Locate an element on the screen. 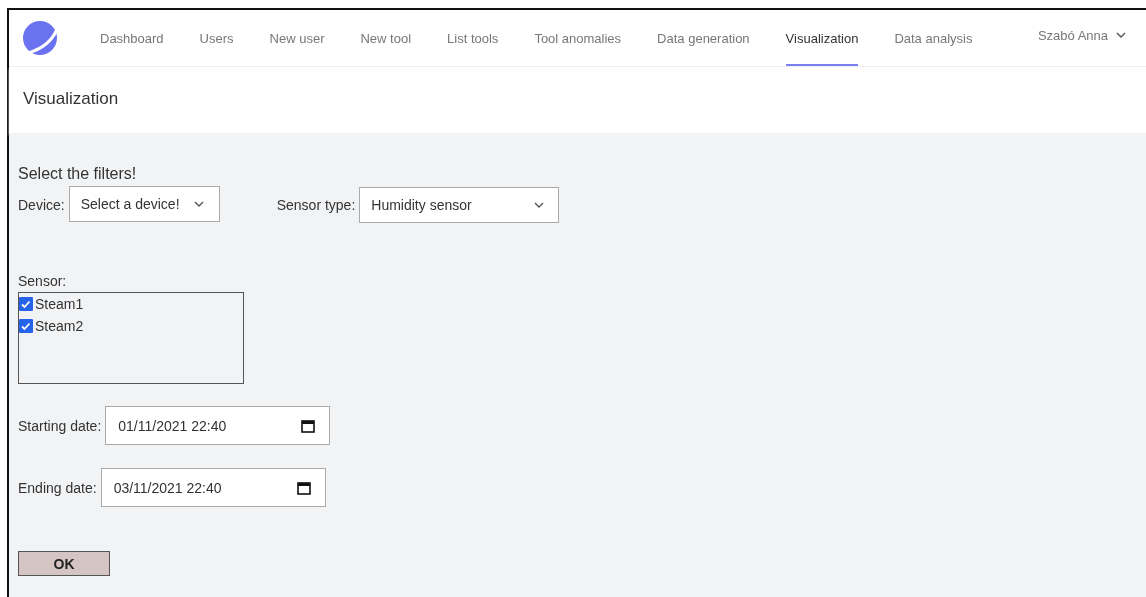 The height and width of the screenshot is (597, 1146). nav-link: Users is located at coordinates (216, 38).